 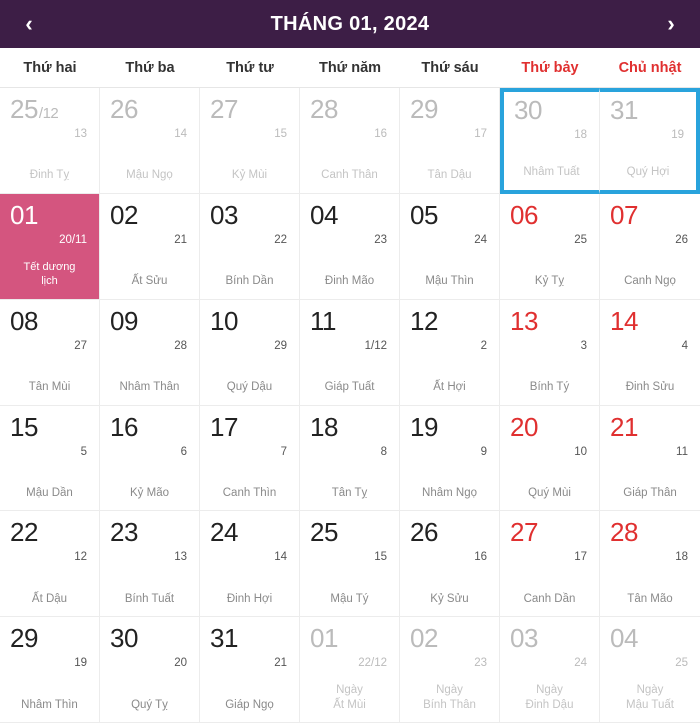 I want to click on day-cell: 14 4 Đinh Sửu, so click(x=650, y=352).